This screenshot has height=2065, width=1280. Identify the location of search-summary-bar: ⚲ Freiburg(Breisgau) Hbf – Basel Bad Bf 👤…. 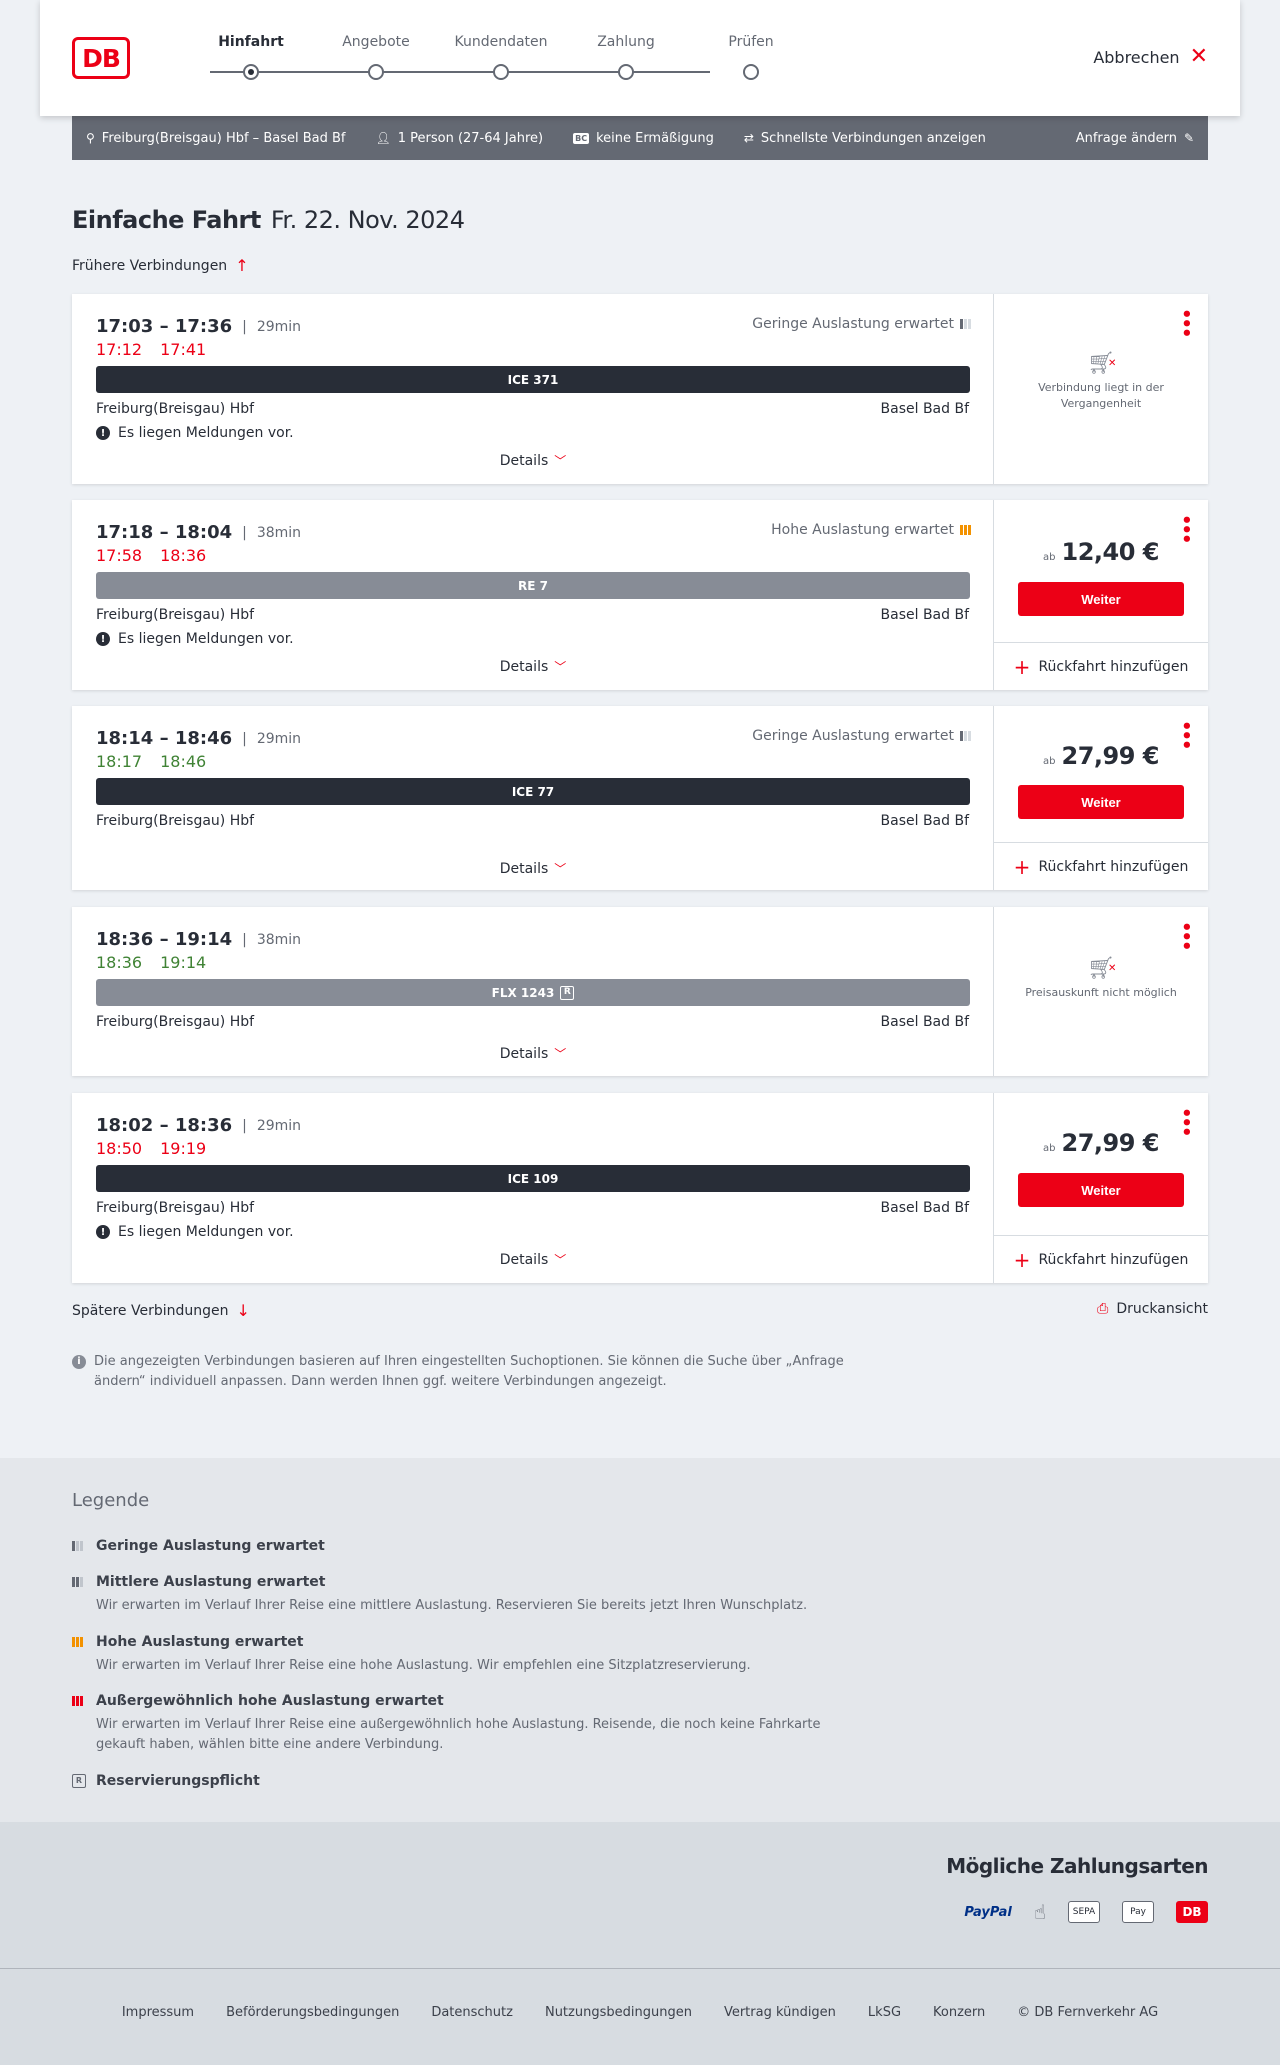
(640, 138).